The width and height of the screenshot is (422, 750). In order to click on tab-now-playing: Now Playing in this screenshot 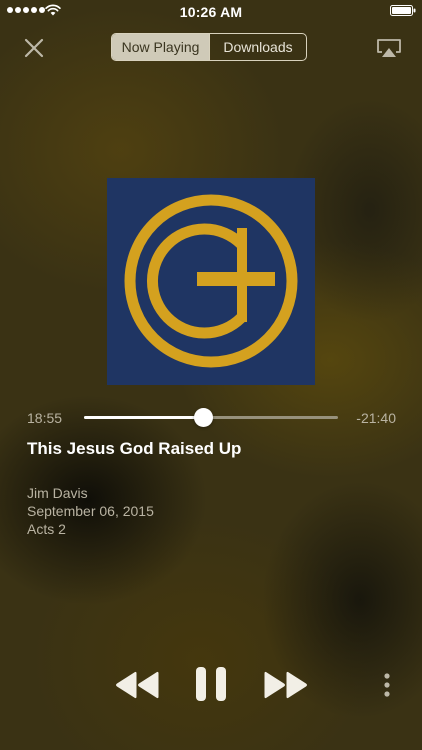, I will do `click(161, 47)`.